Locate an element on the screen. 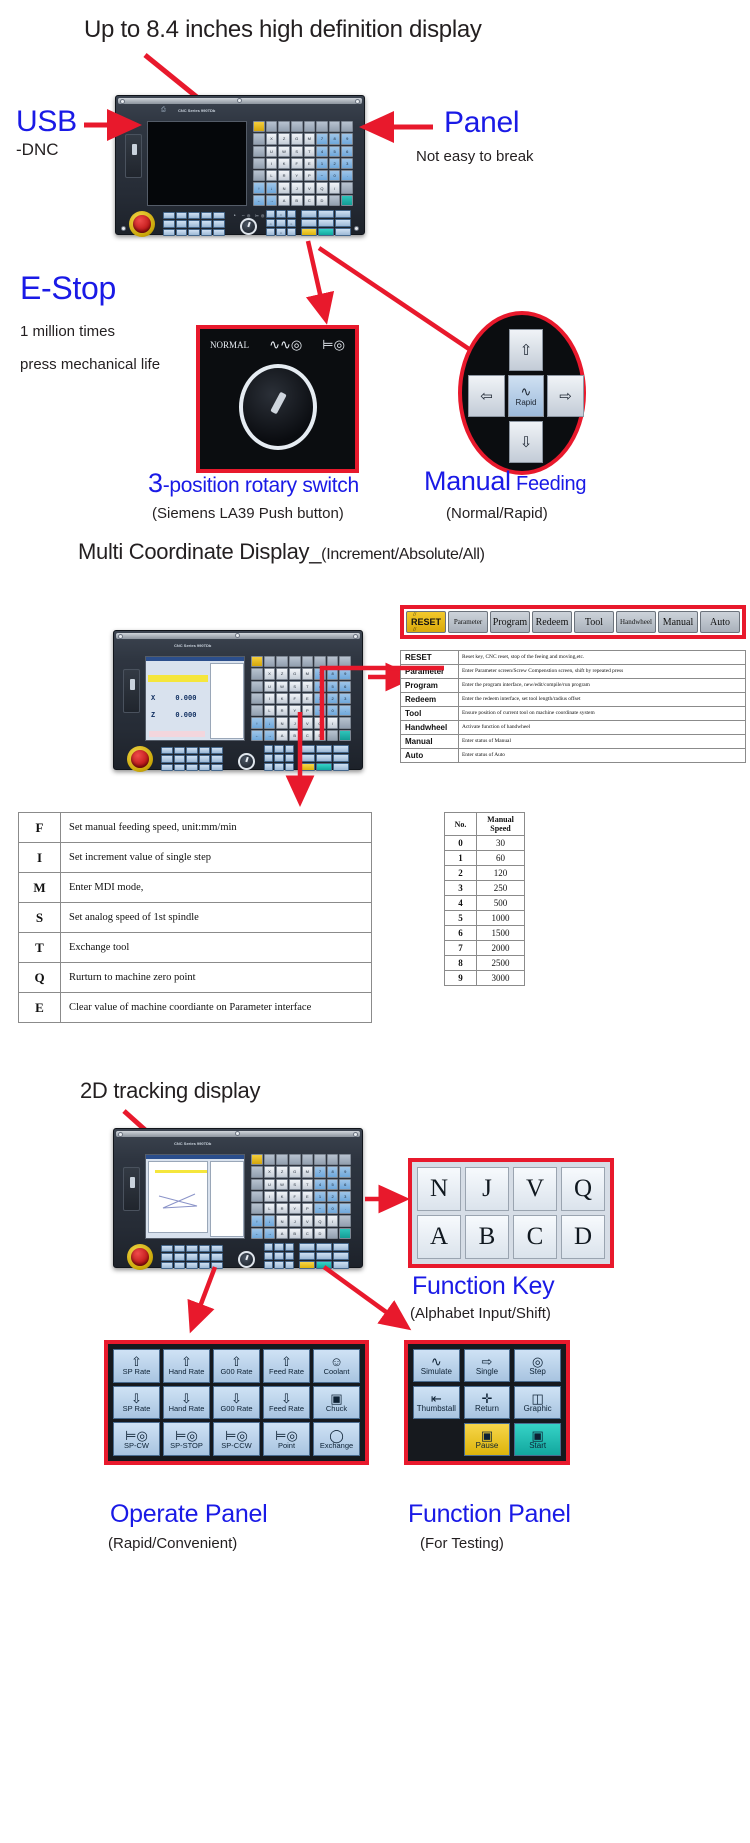 The width and height of the screenshot is (750, 1843). key-i: I is located at coordinates (271, 163).